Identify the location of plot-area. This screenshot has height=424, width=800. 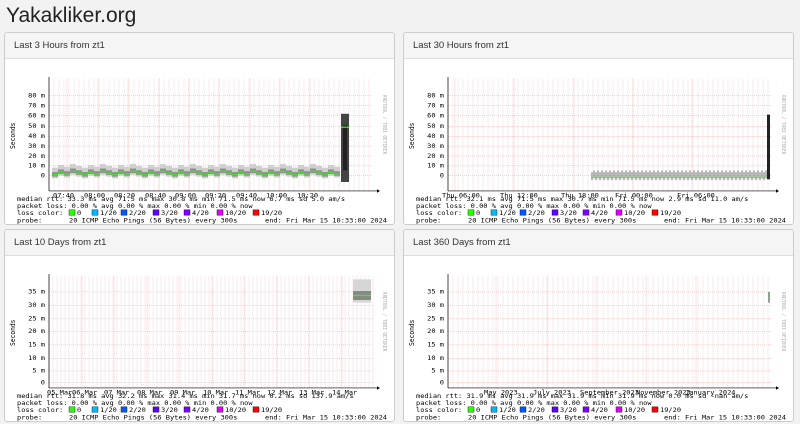
(211, 331).